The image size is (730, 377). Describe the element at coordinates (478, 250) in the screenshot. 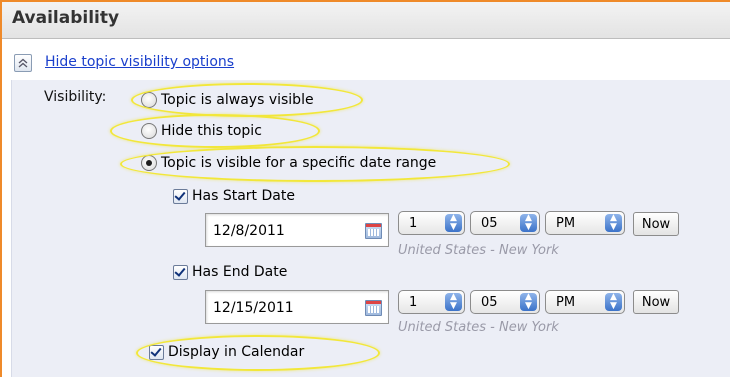

I see `start-timezone: United States - New York` at that location.